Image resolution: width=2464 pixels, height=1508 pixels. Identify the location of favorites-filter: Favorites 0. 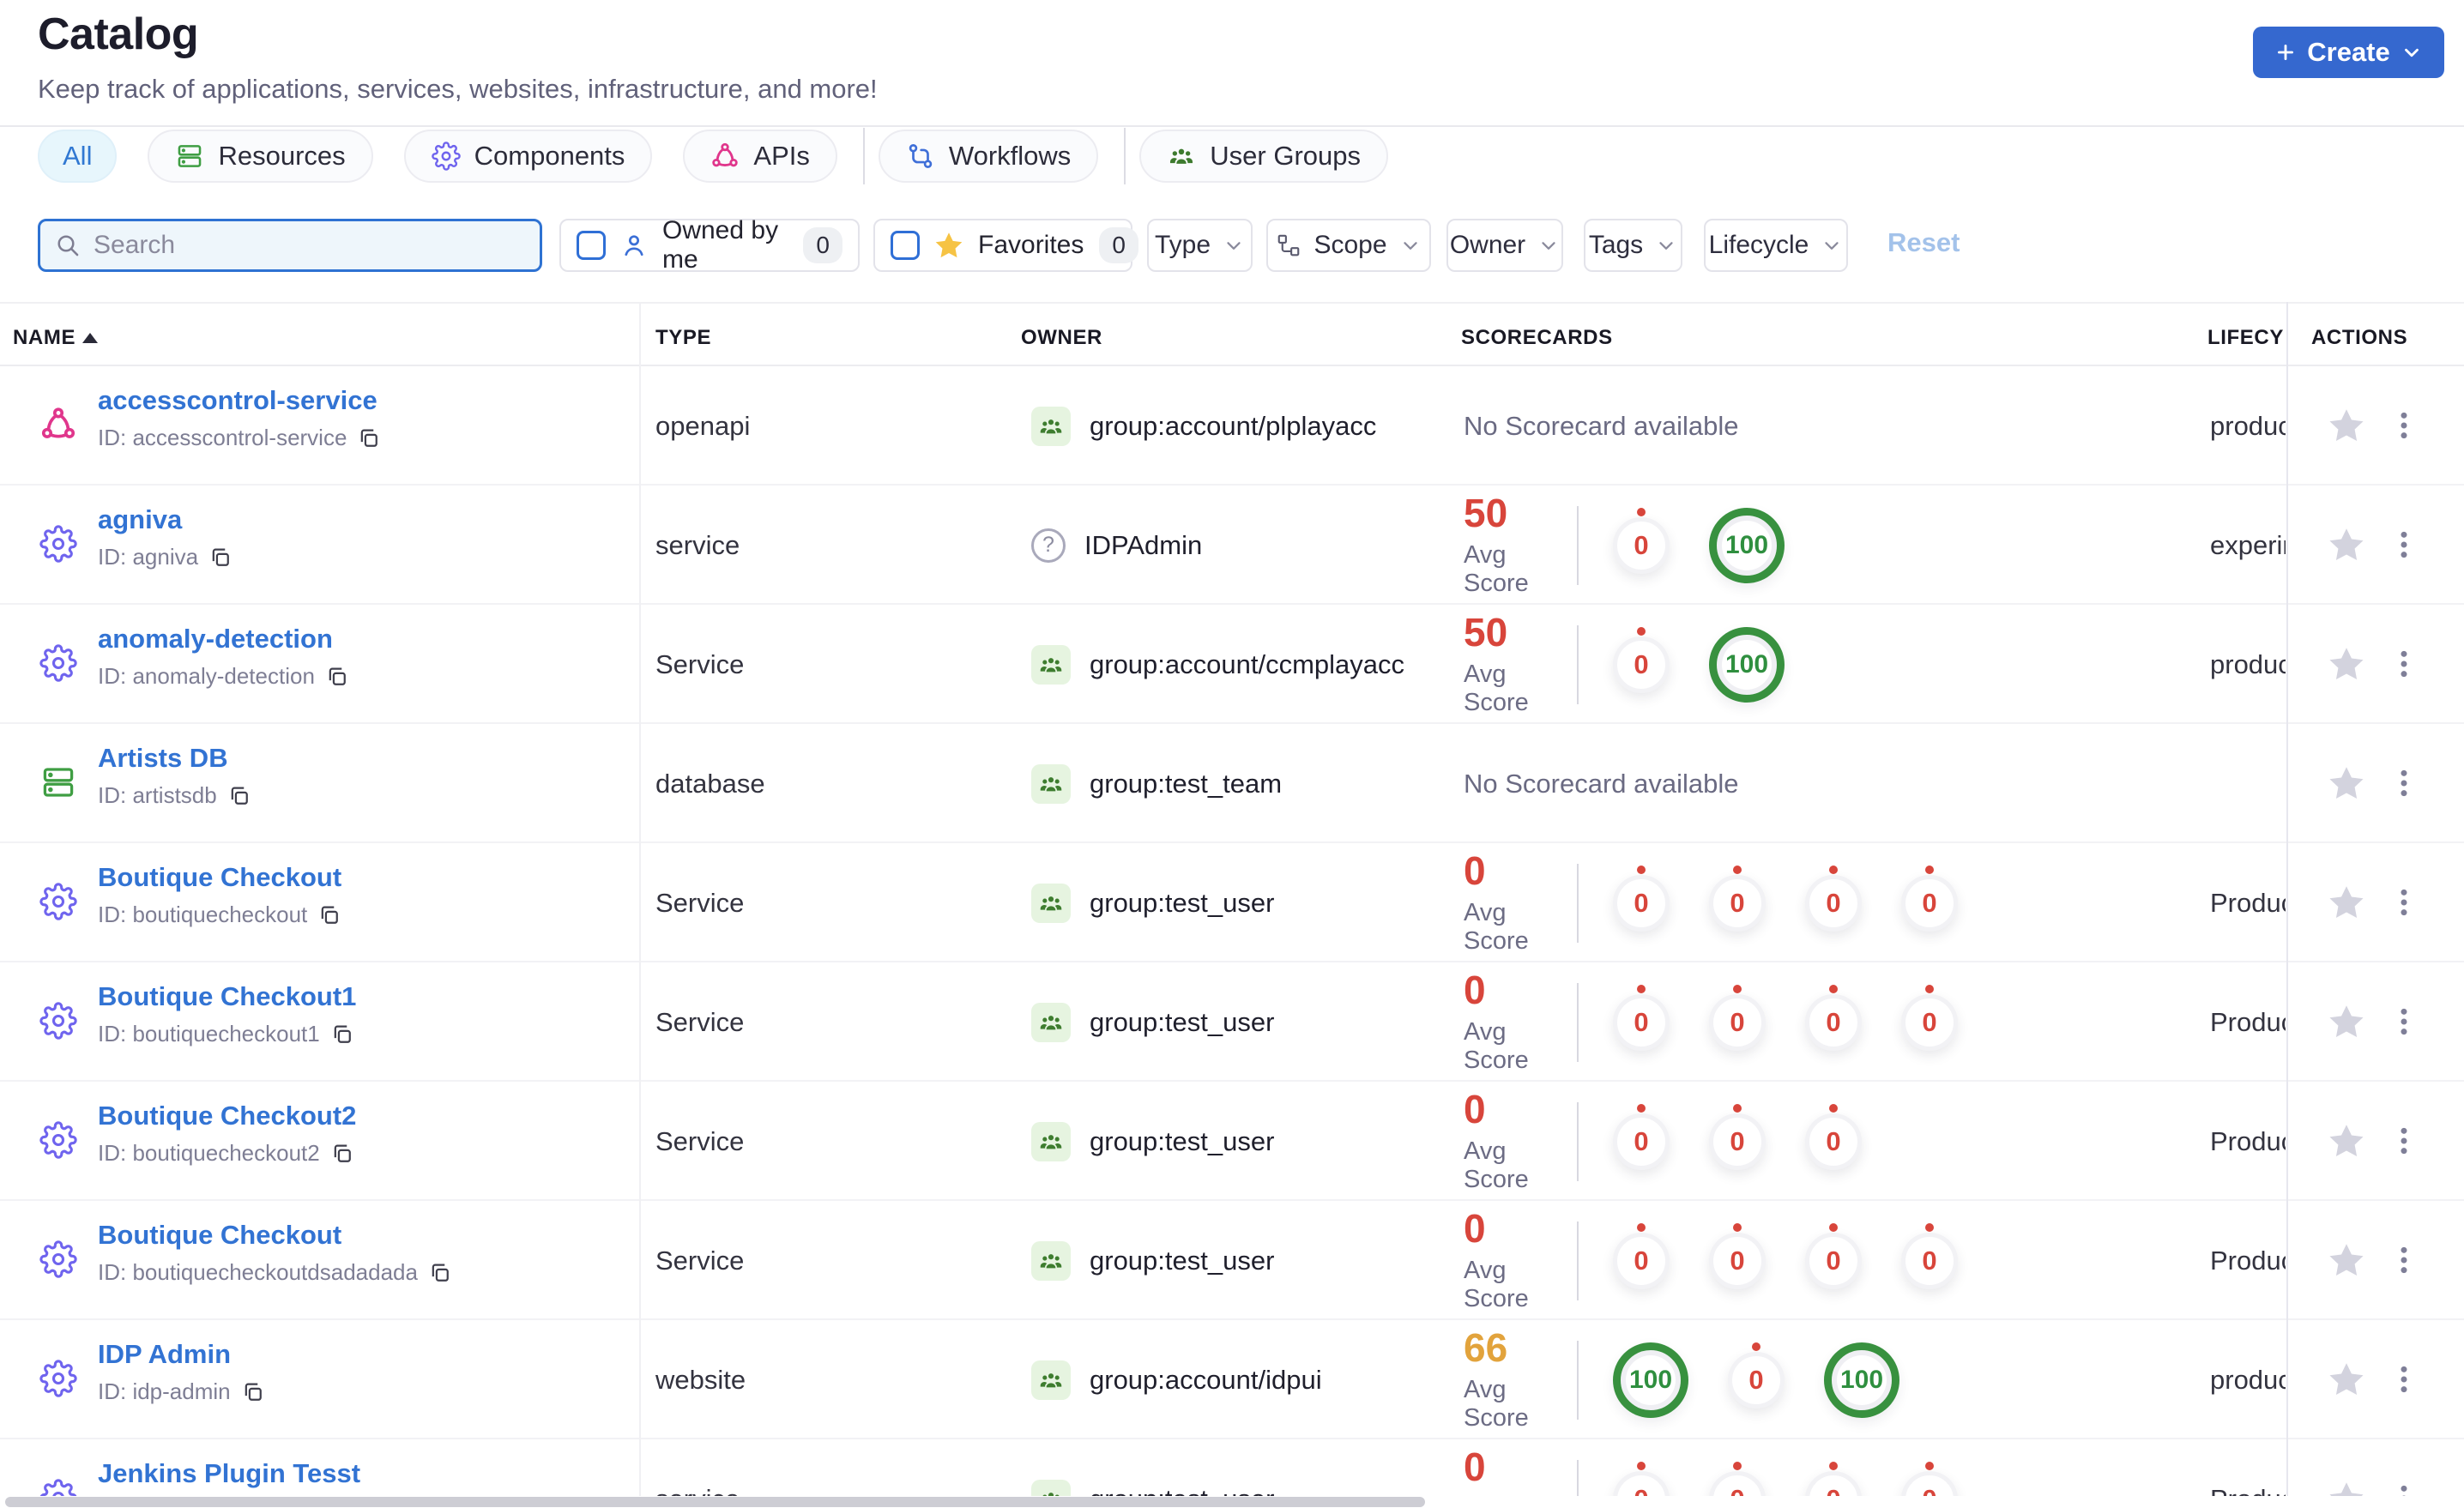
(1005, 245).